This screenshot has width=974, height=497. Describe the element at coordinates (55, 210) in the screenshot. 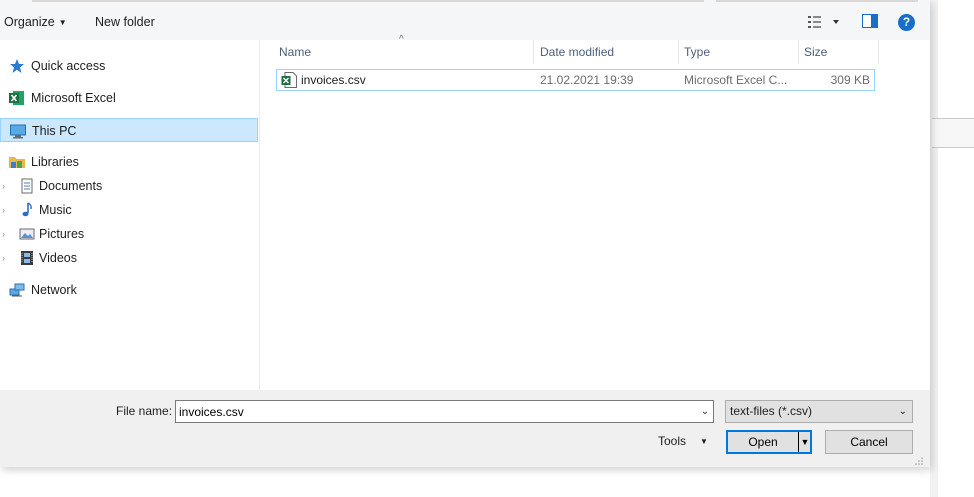

I see `nav-label: Music` at that location.